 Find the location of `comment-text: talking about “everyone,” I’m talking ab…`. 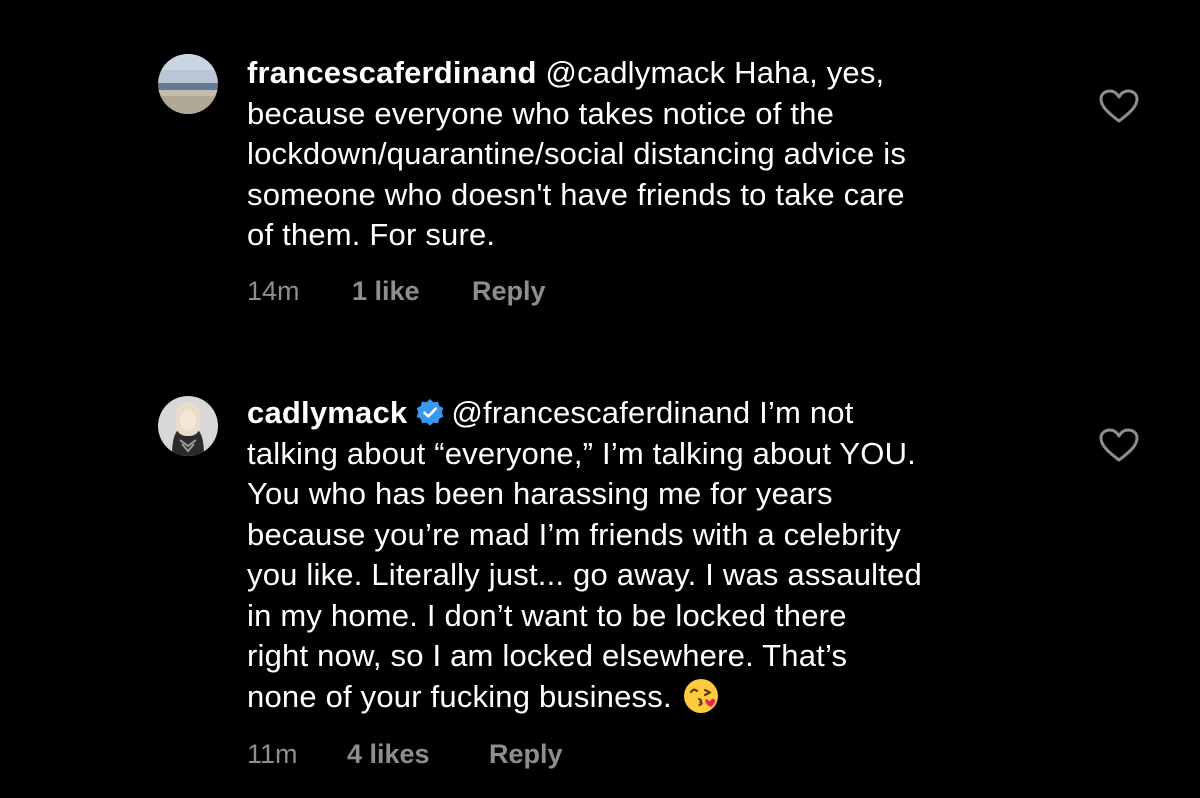

comment-text: talking about “everyone,” I’m talking ab… is located at coordinates (581, 453).